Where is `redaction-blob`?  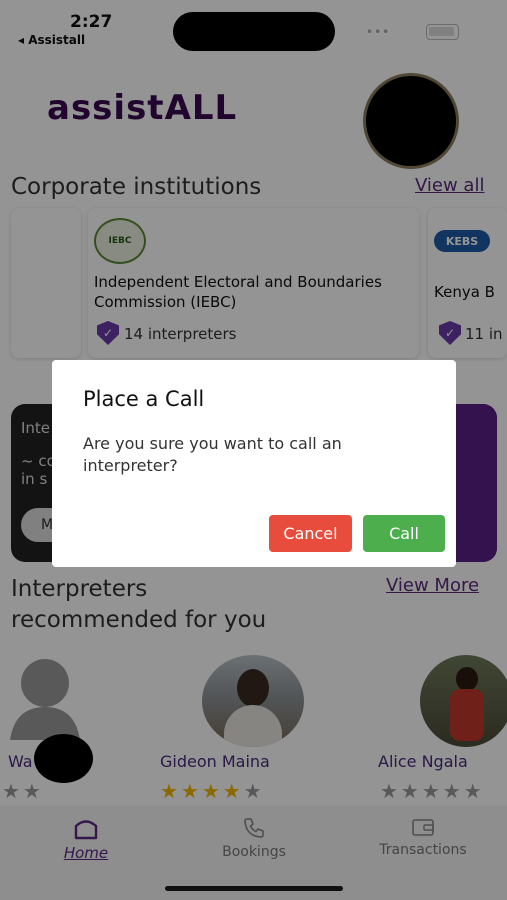 redaction-blob is located at coordinates (63, 758).